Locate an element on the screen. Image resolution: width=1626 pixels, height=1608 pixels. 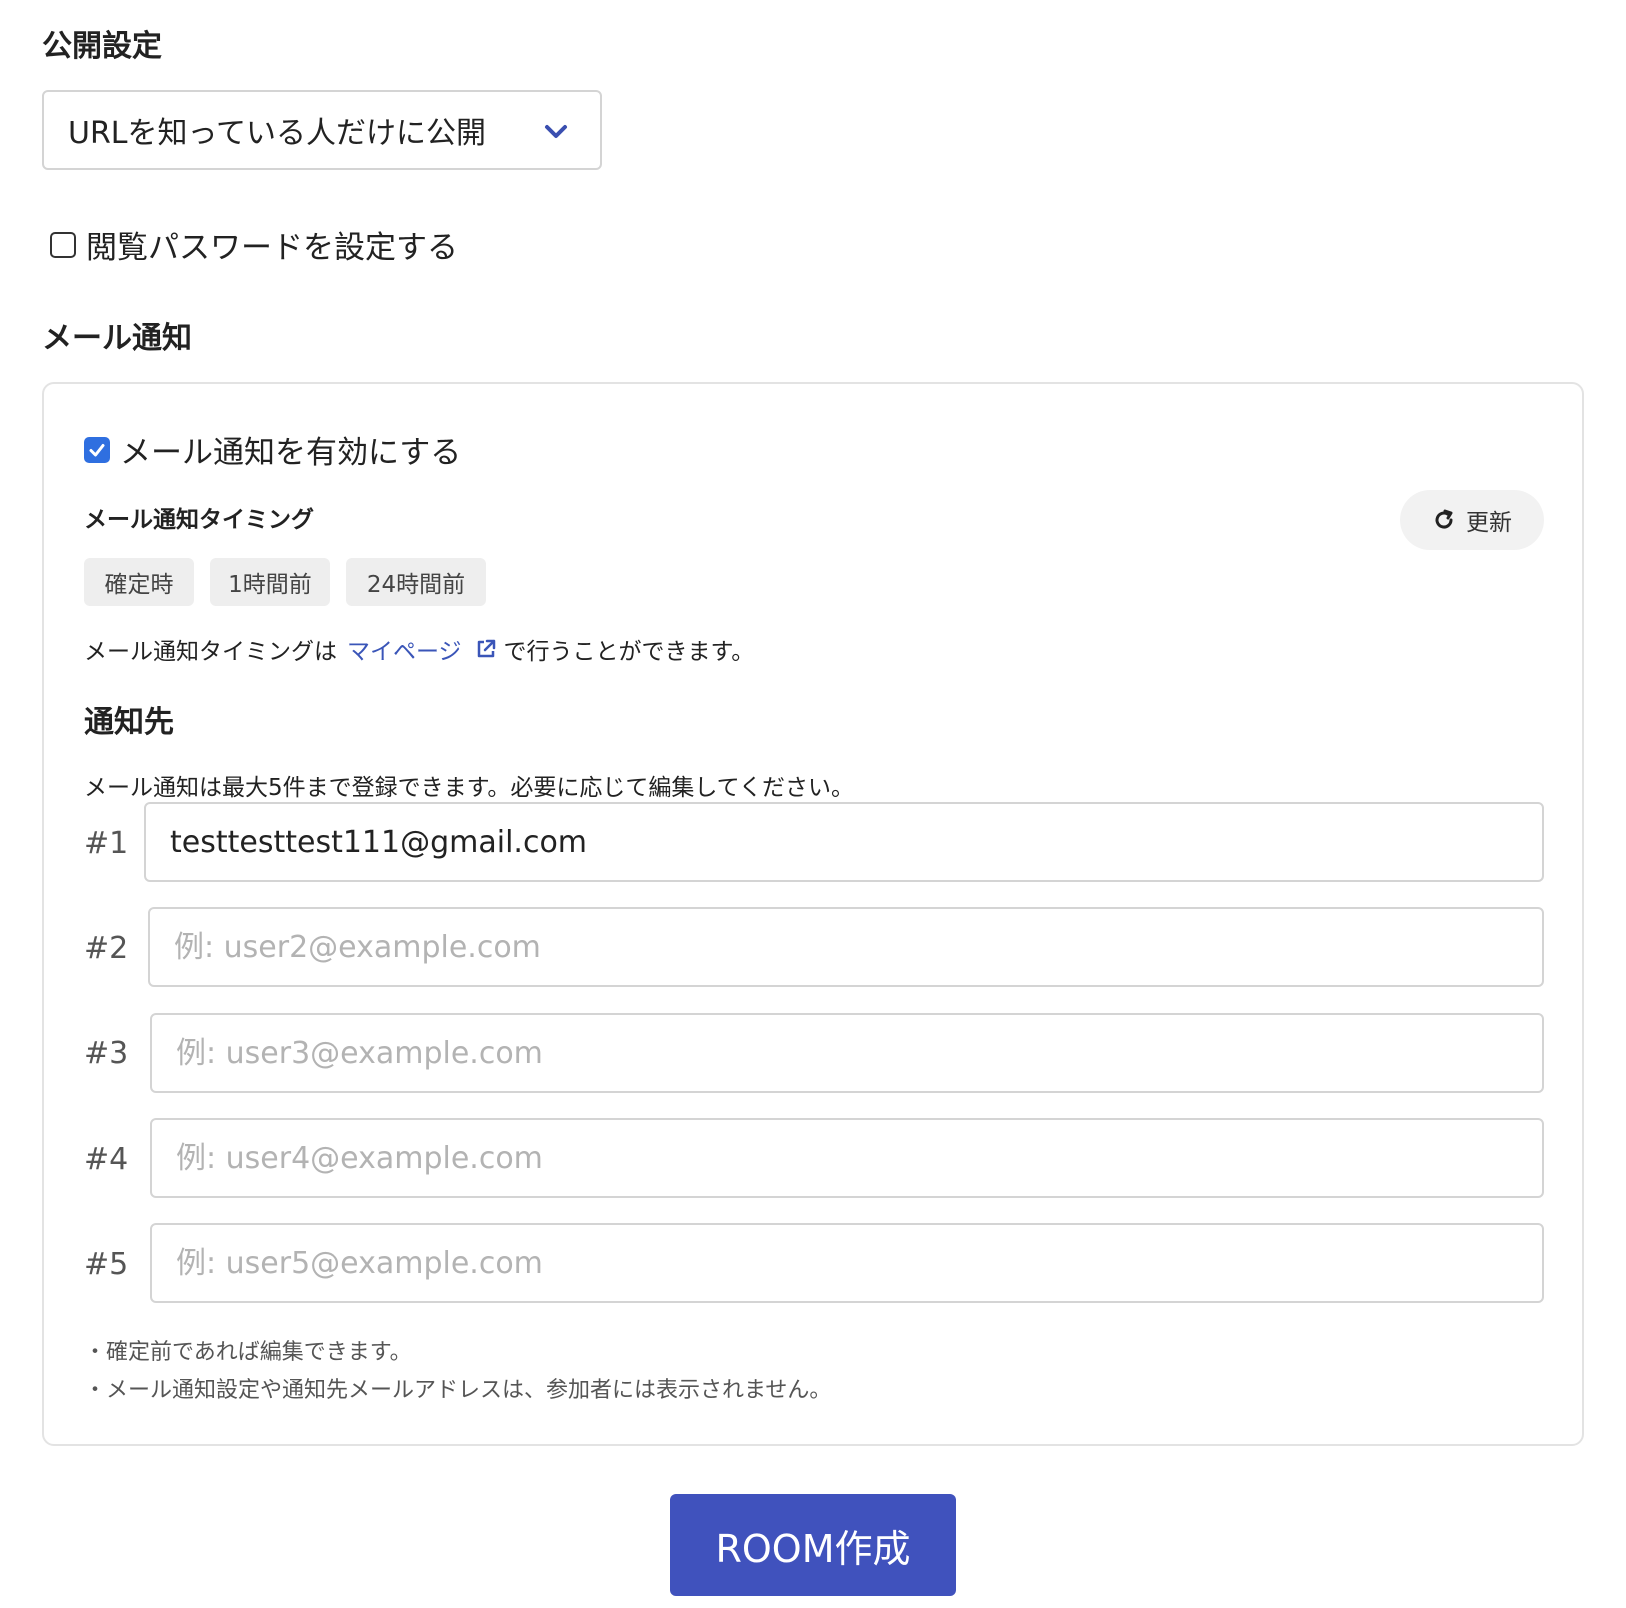
timing-note-prefix: メール通知タイミングは is located at coordinates (210, 652).